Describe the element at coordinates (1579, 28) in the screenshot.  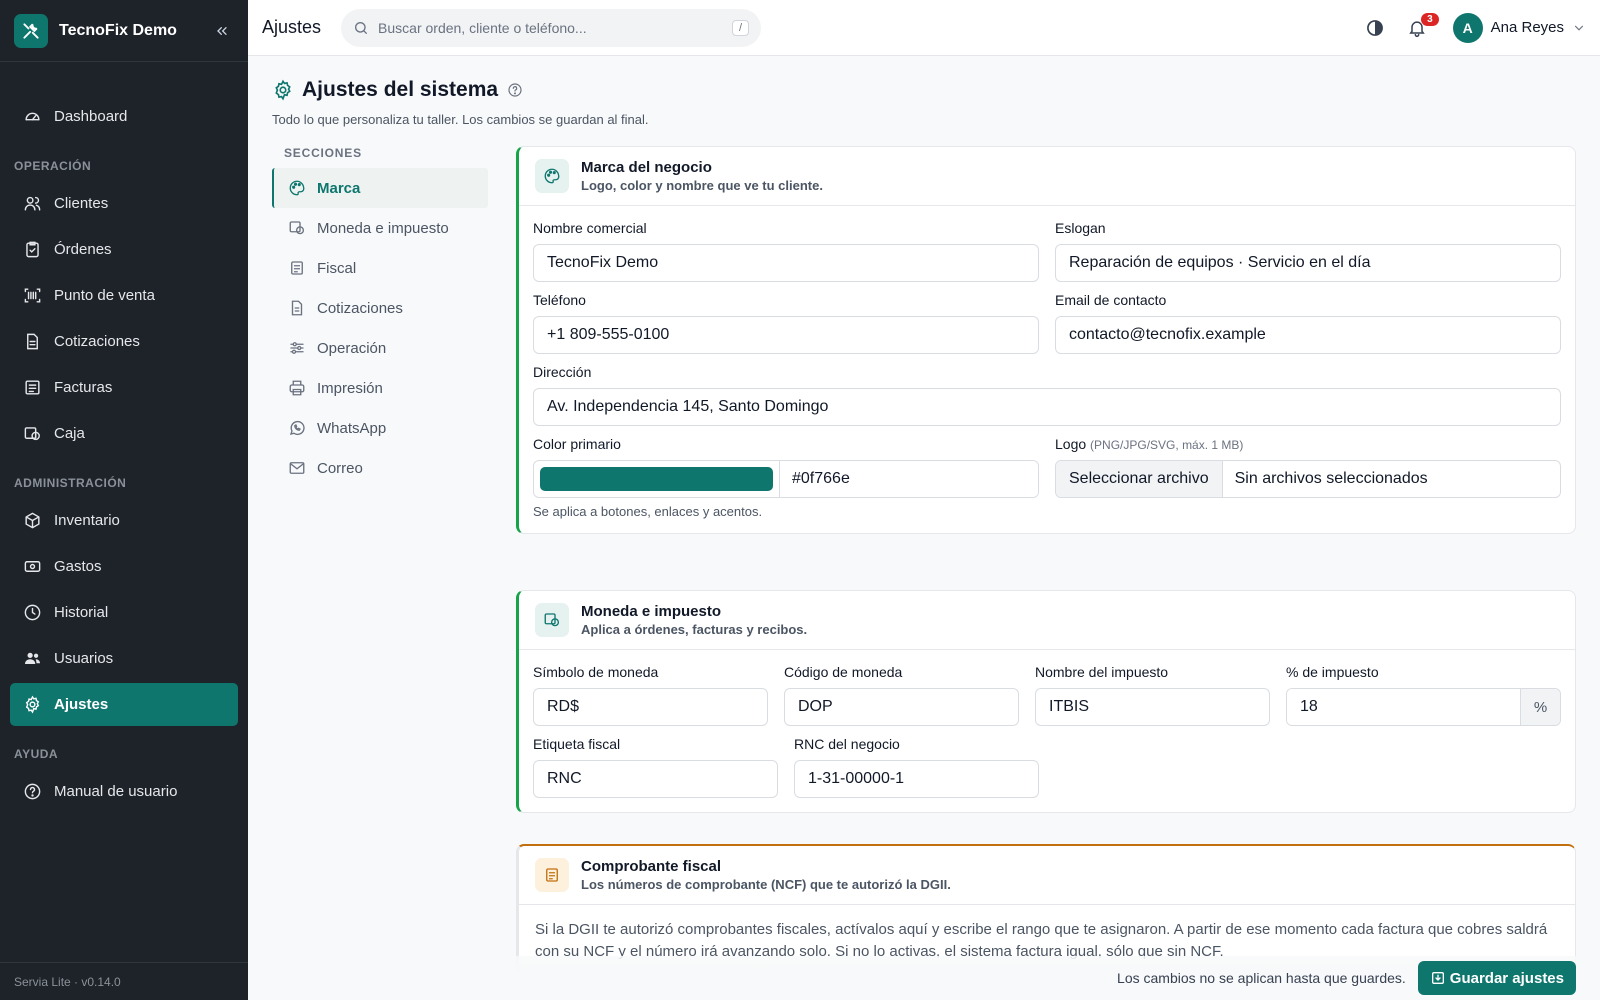
I see `chevron-down-icon` at that location.